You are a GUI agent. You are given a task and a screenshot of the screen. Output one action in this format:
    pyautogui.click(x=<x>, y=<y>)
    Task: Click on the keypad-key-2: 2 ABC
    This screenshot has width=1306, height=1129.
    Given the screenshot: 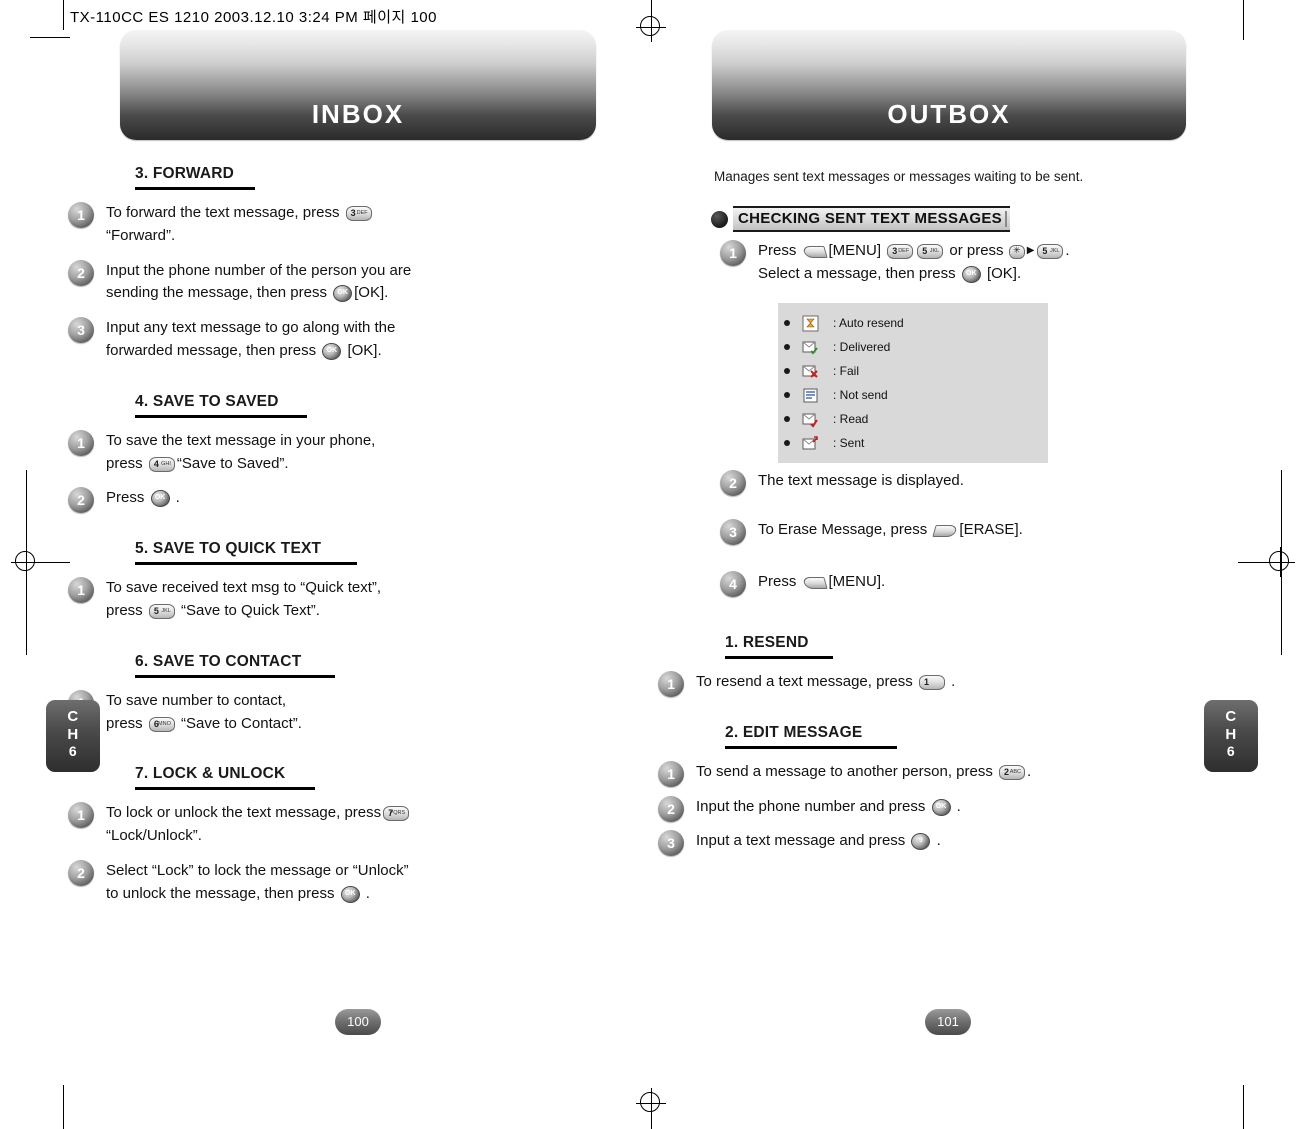 What is the action you would take?
    pyautogui.click(x=1012, y=772)
    